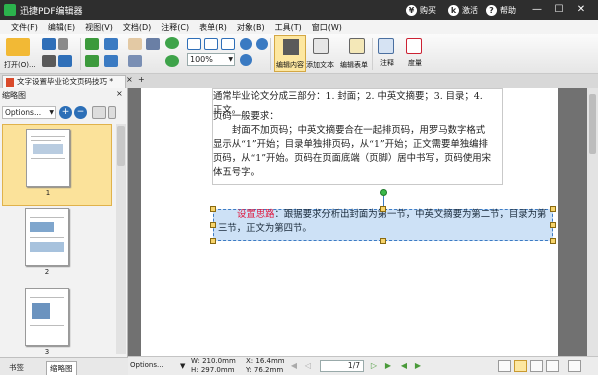 This screenshot has width=598, height=375. Describe the element at coordinates (51, 12) in the screenshot. I see `window-title: 迅捷PDF编辑器` at that location.